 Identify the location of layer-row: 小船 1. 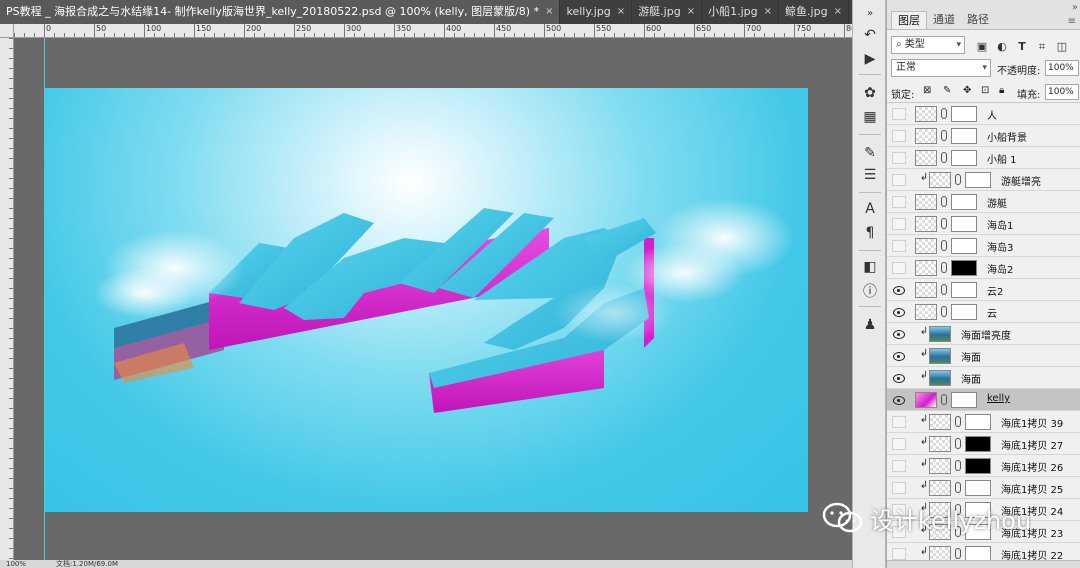
(983, 158).